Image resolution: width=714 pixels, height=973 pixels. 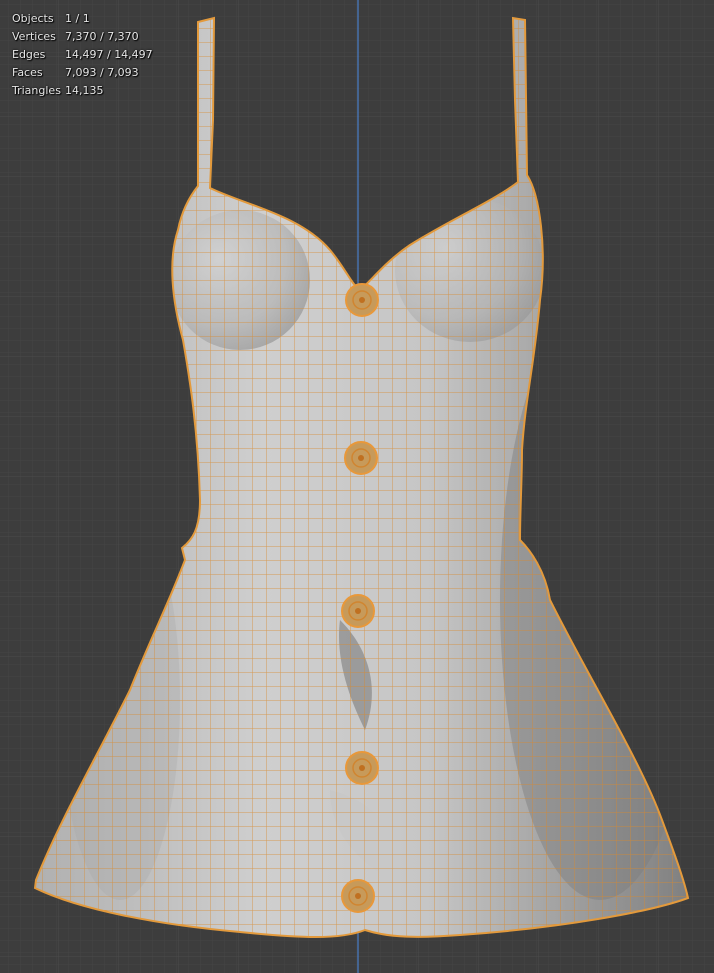 What do you see at coordinates (109, 54) in the screenshot?
I see `stat-value: 14,497 / 14,497` at bounding box center [109, 54].